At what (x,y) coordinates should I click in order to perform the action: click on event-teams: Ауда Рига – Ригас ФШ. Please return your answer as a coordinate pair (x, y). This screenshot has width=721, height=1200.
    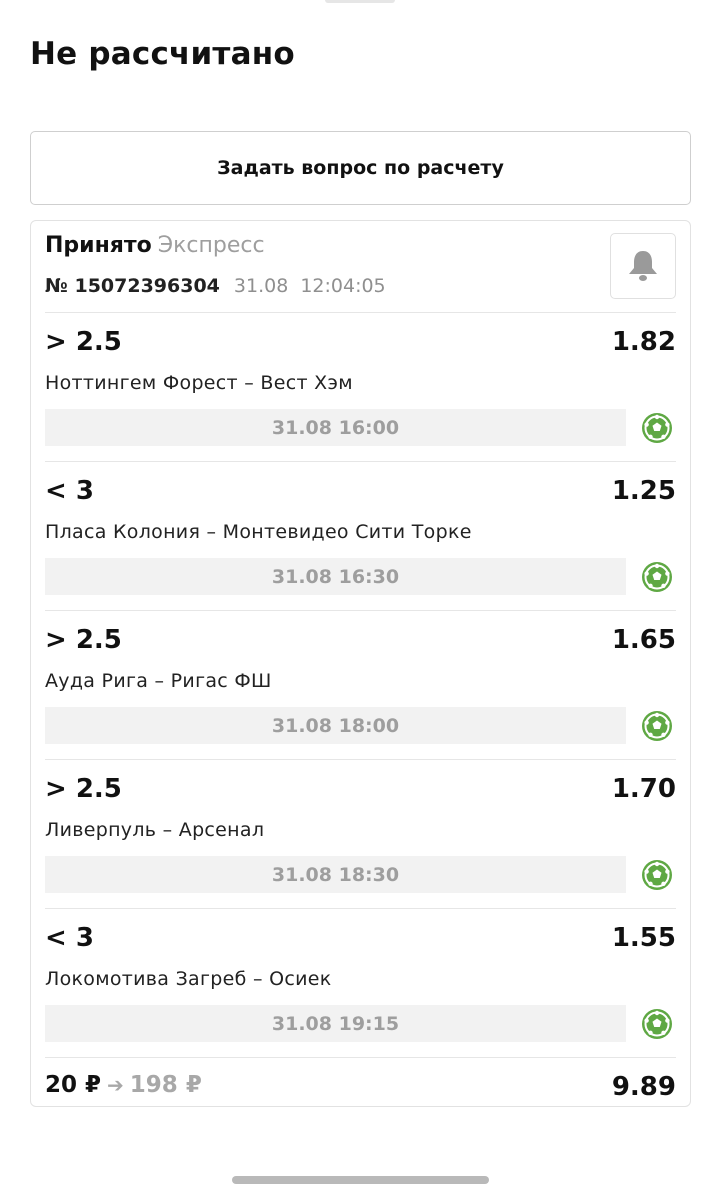
    Looking at the image, I should click on (158, 681).